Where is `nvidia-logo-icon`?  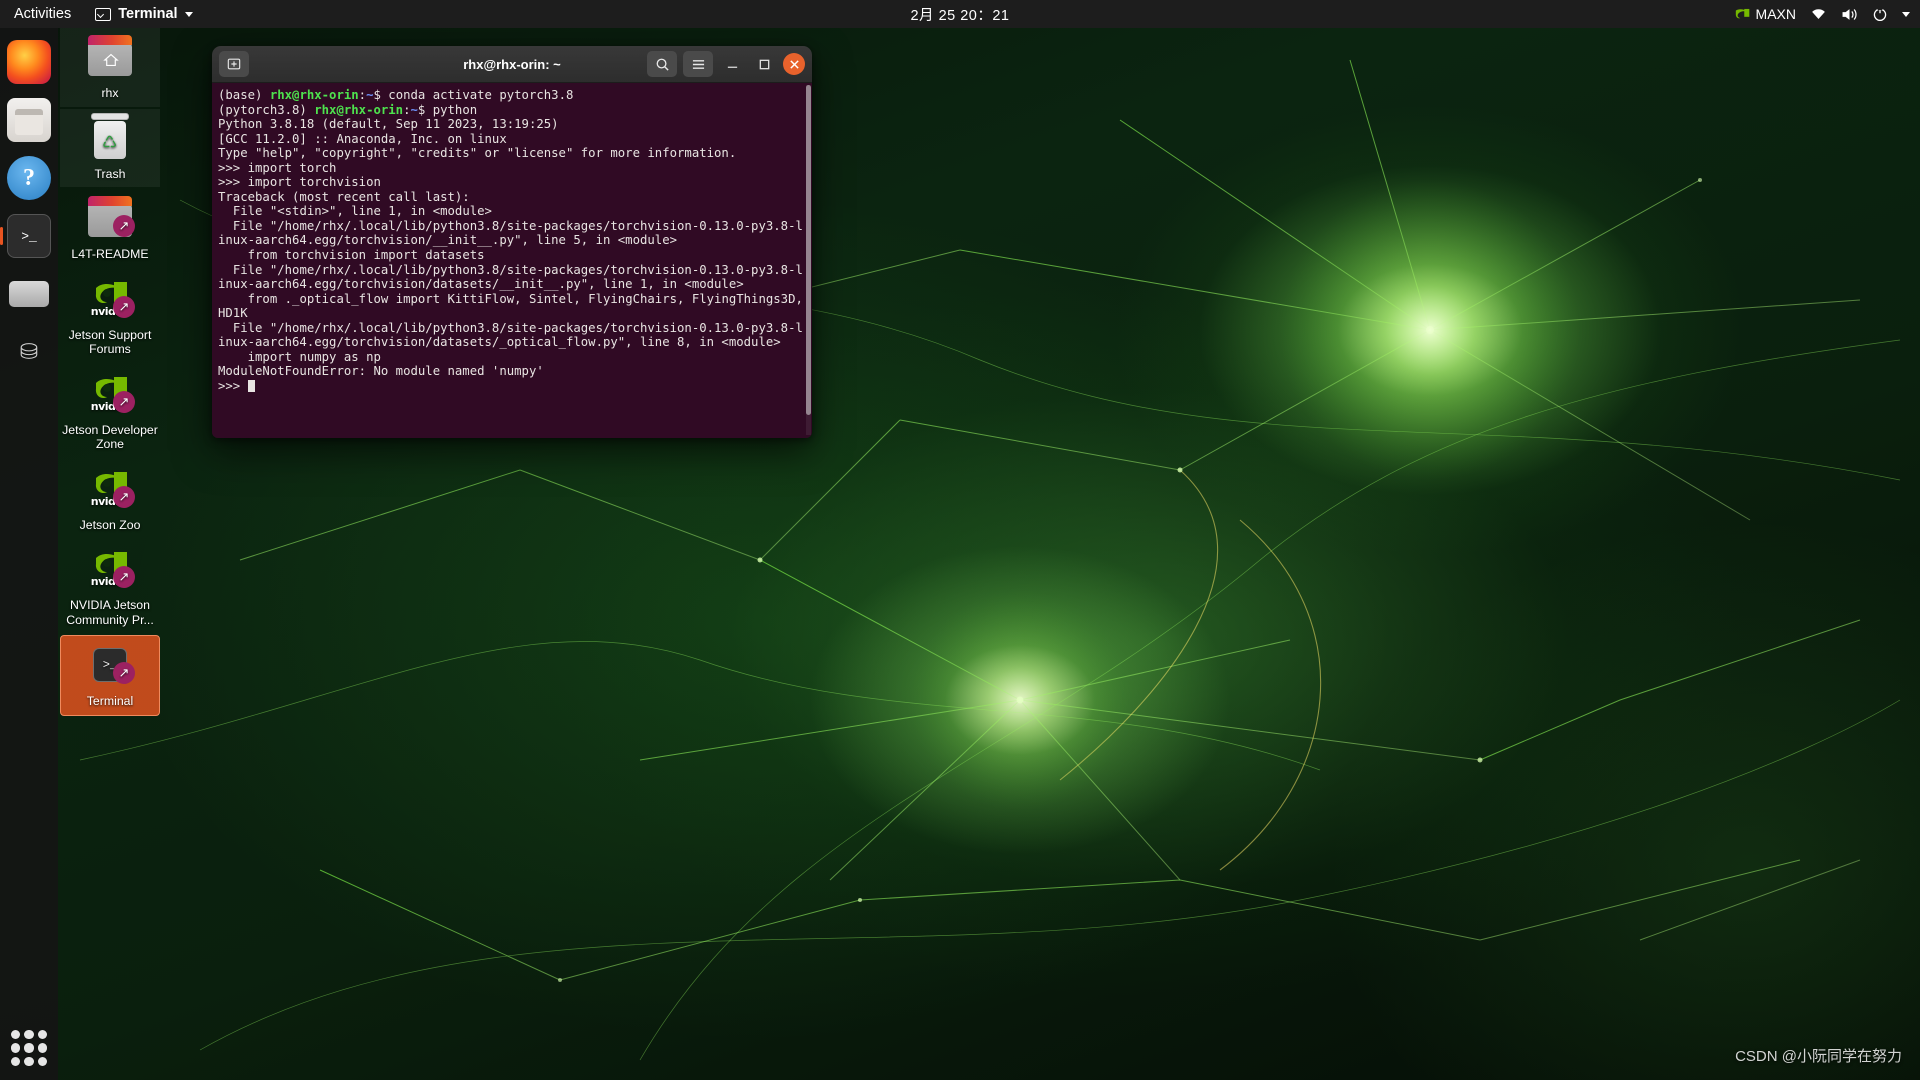
nvidia-logo-icon is located at coordinates (1742, 13).